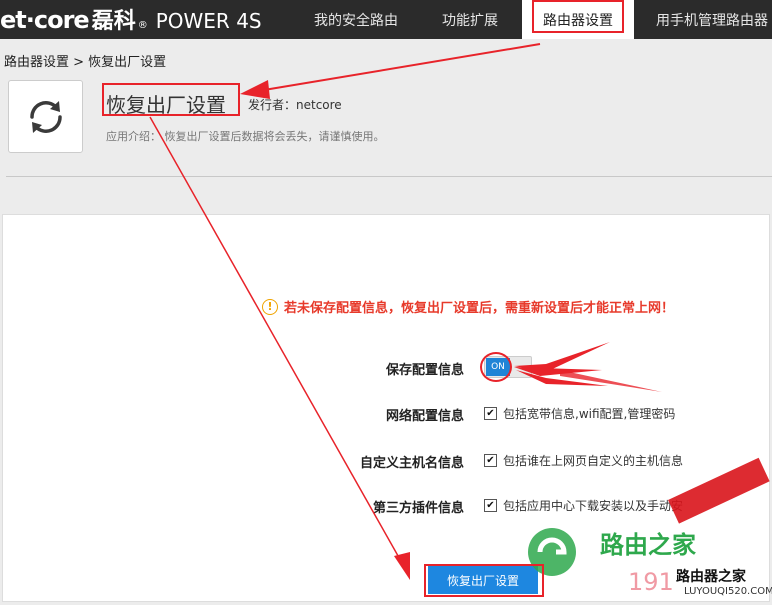 The width and height of the screenshot is (772, 605). Describe the element at coordinates (85, 62) in the screenshot. I see `breadcrumb: 路由器设置 > 恢复出厂设置` at that location.